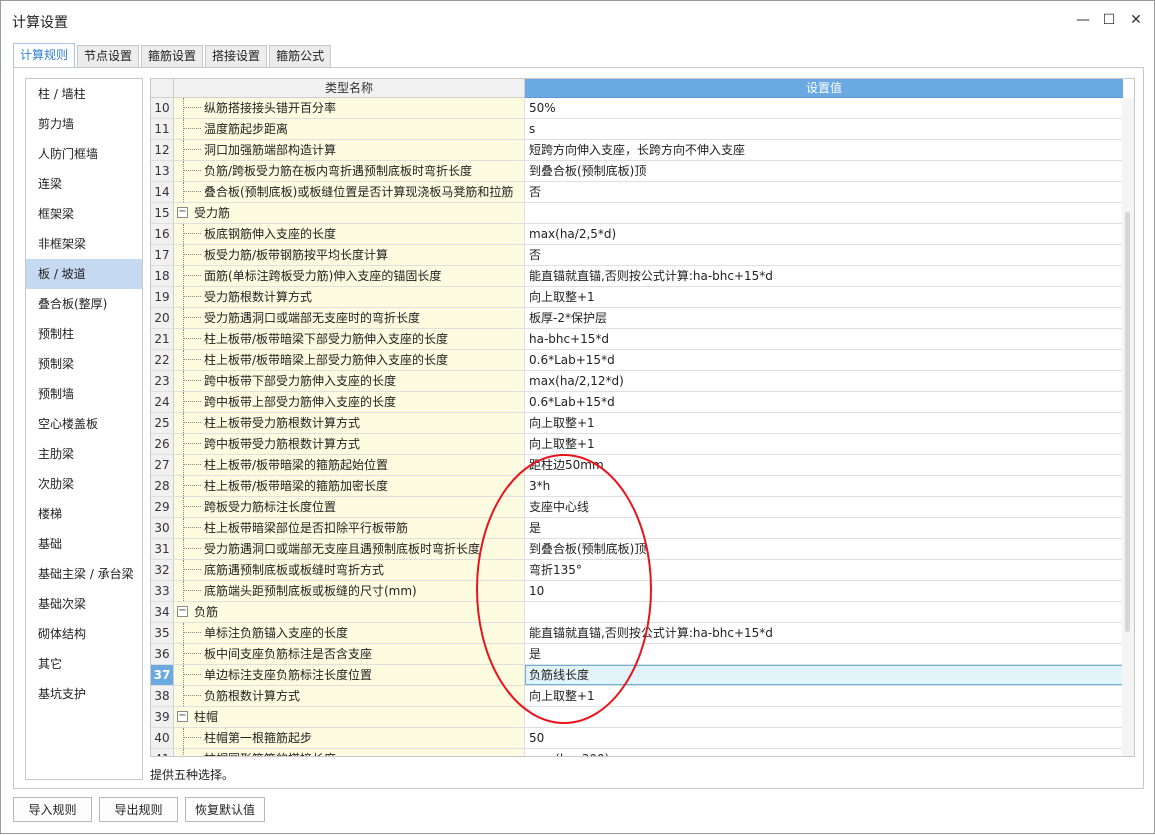  What do you see at coordinates (824, 192) in the screenshot?
I see `setting-value-cell: 否` at bounding box center [824, 192].